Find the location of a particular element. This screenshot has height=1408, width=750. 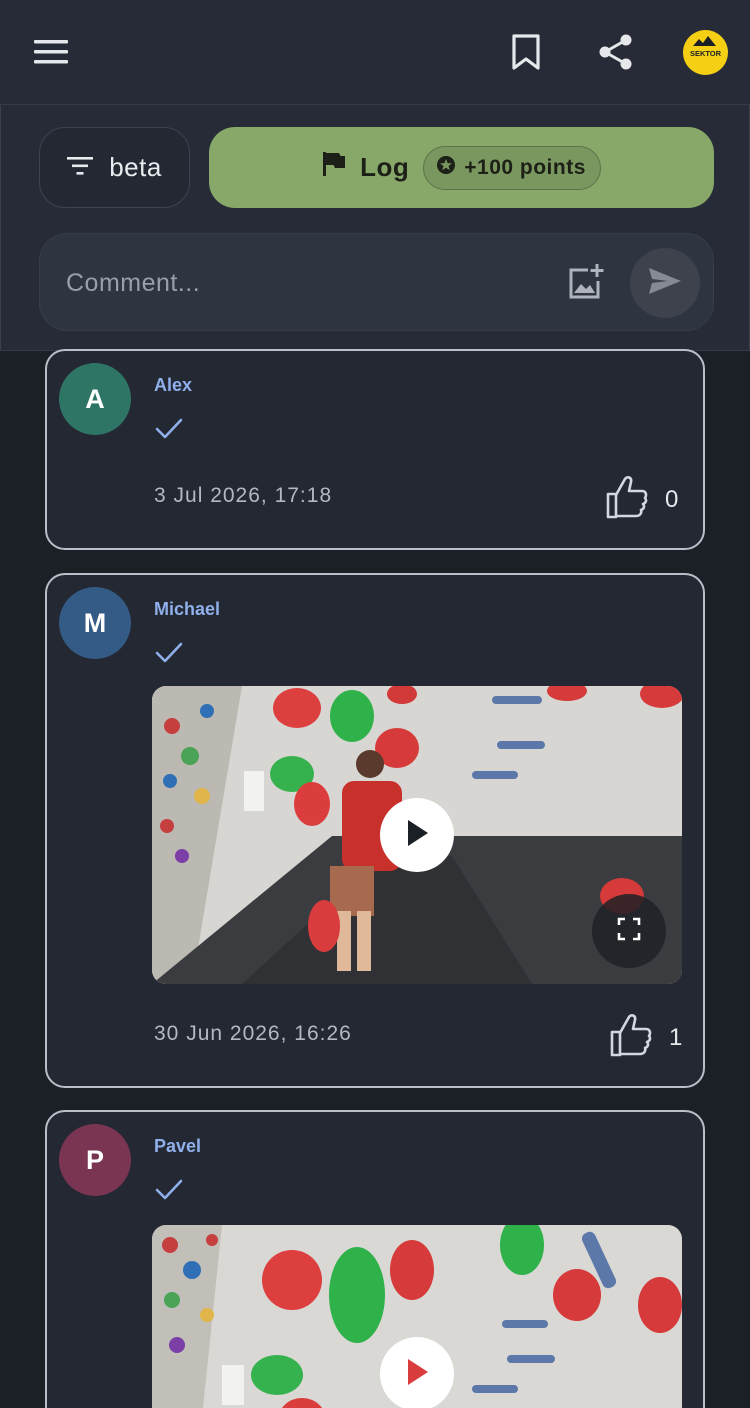

fullscreen-button is located at coordinates (629, 931).